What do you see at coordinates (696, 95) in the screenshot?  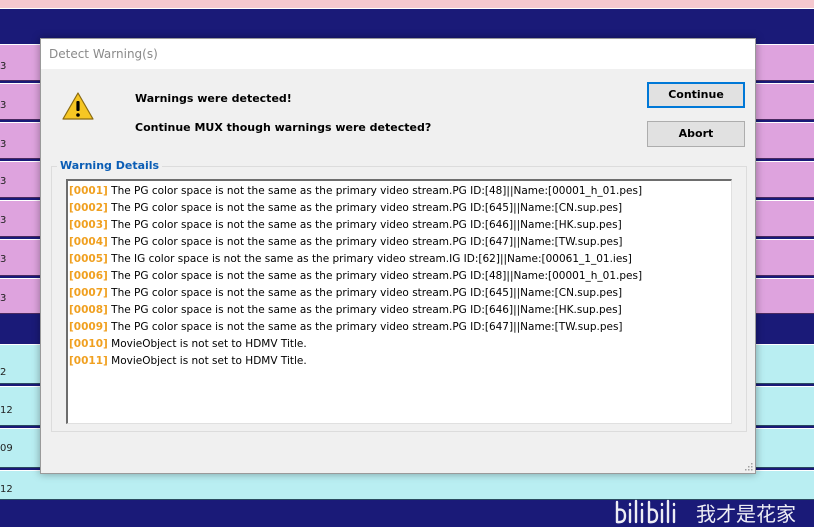 I see `continue-button: Continue` at bounding box center [696, 95].